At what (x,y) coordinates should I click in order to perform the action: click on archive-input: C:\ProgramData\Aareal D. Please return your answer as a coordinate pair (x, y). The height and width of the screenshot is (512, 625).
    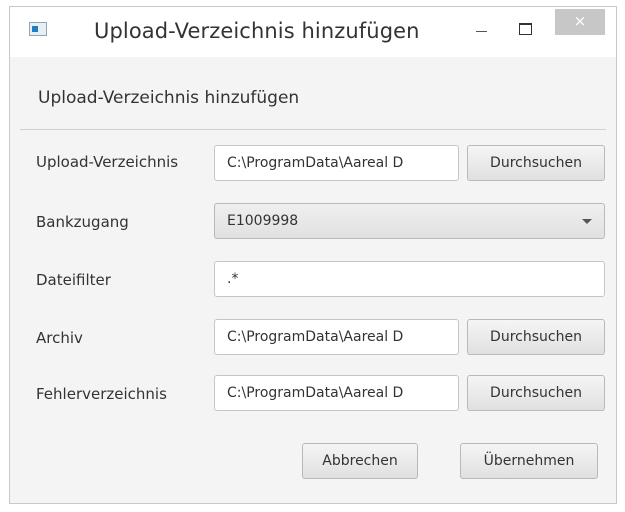
    Looking at the image, I should click on (336, 337).